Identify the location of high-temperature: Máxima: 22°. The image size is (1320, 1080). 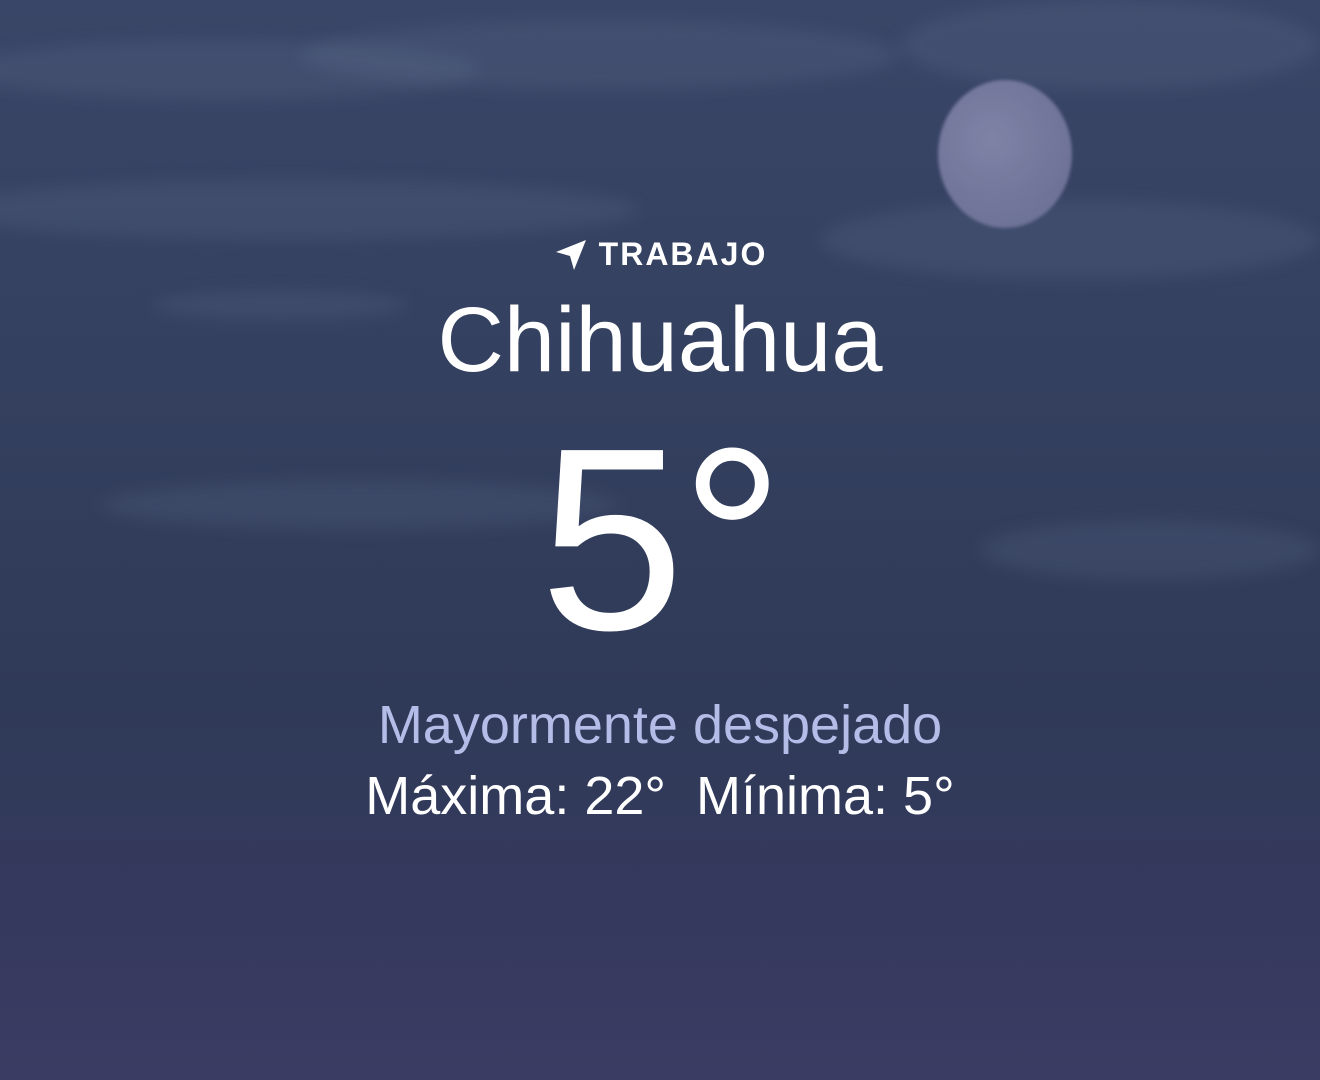
(515, 796).